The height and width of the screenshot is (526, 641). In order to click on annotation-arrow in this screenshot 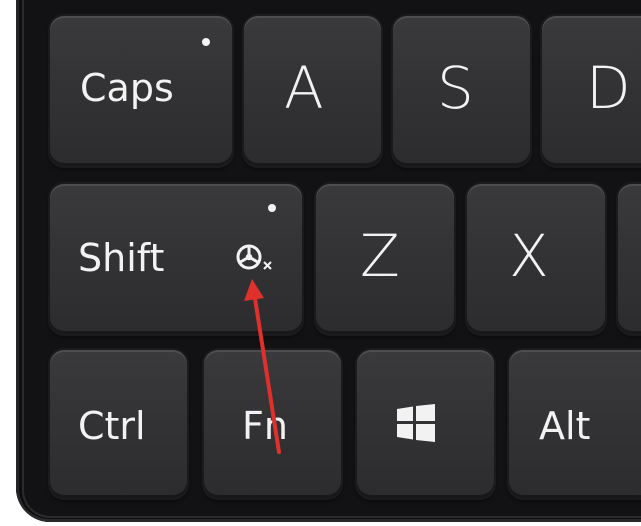, I will do `click(262, 366)`.